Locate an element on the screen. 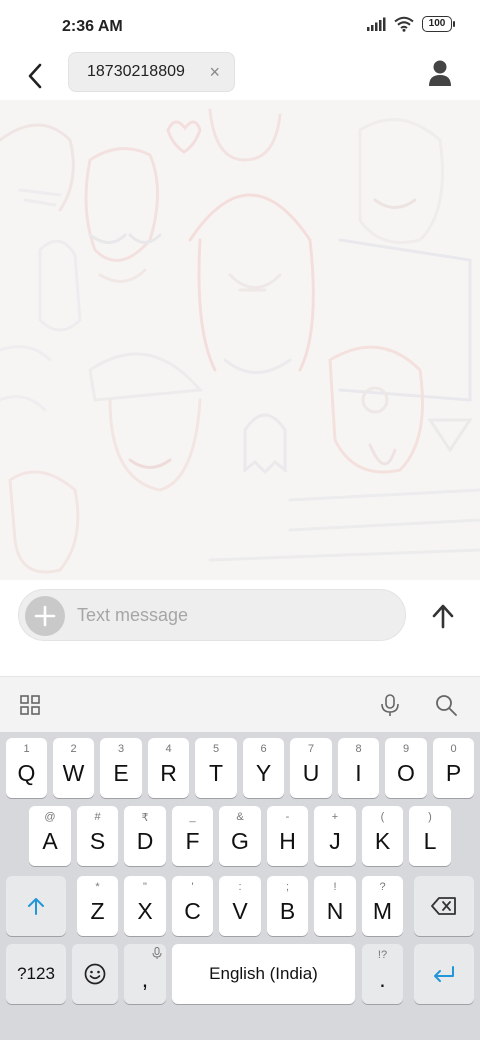 This screenshot has height=1040, width=480. status-icons: 100 is located at coordinates (410, 24).